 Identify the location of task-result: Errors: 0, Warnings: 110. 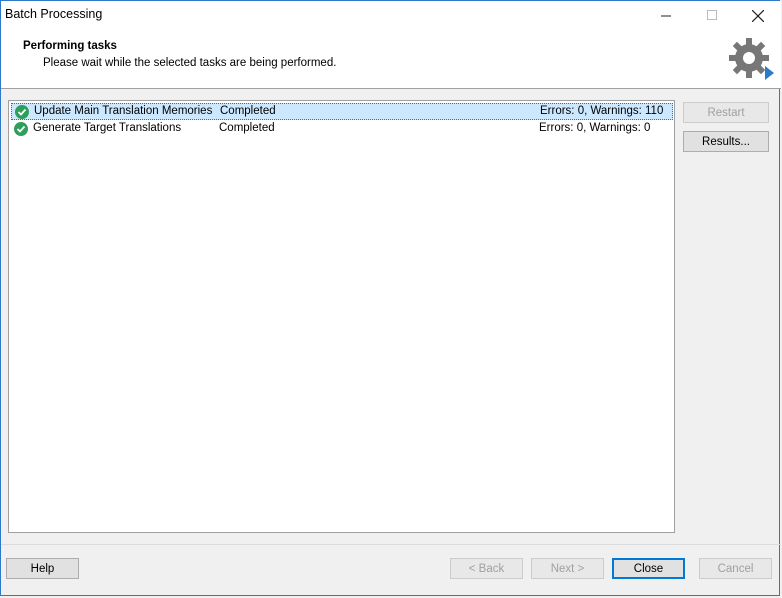
(602, 111).